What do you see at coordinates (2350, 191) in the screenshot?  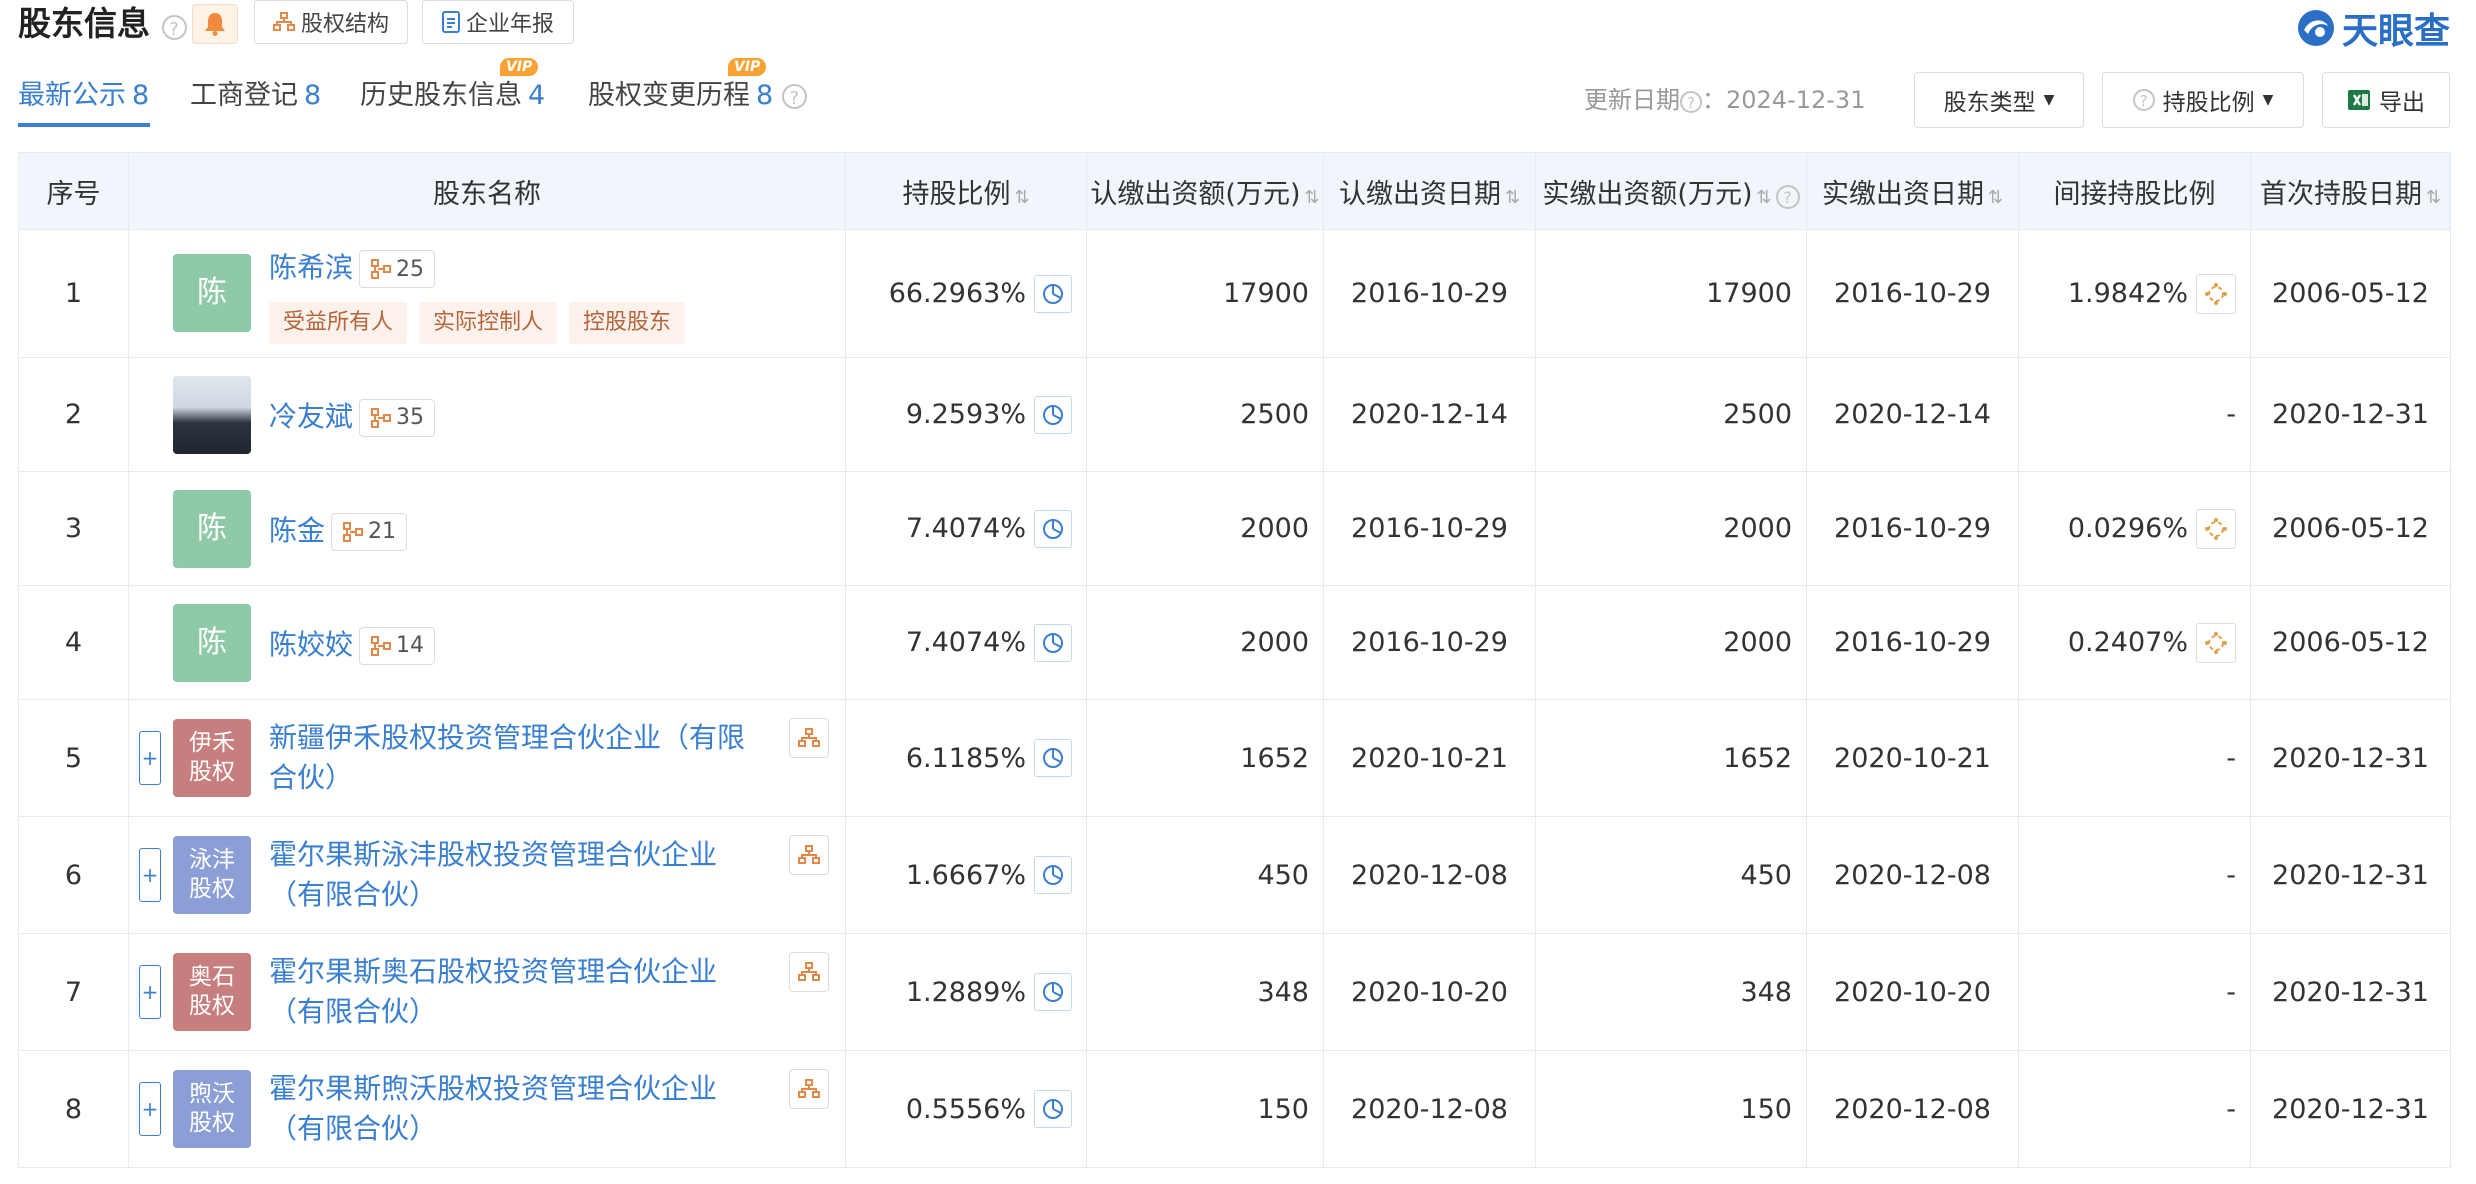 I see `col-first-date: 首次持股日期 ⇅` at bounding box center [2350, 191].